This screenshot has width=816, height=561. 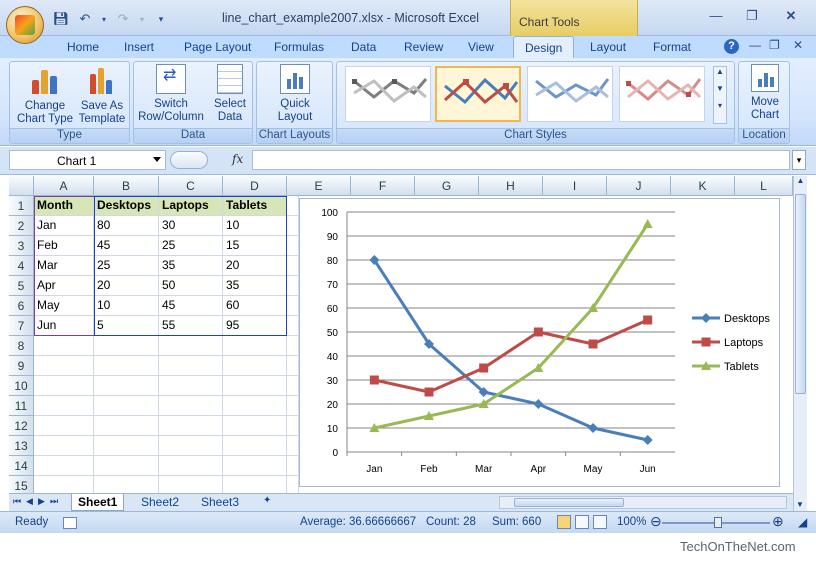 I want to click on horizontal-scrollbar, so click(x=643, y=502).